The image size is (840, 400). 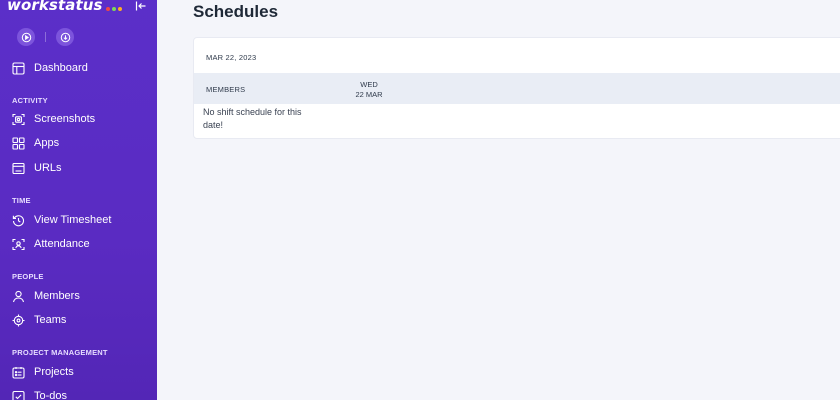 I want to click on browser-window-icon, so click(x=18, y=168).